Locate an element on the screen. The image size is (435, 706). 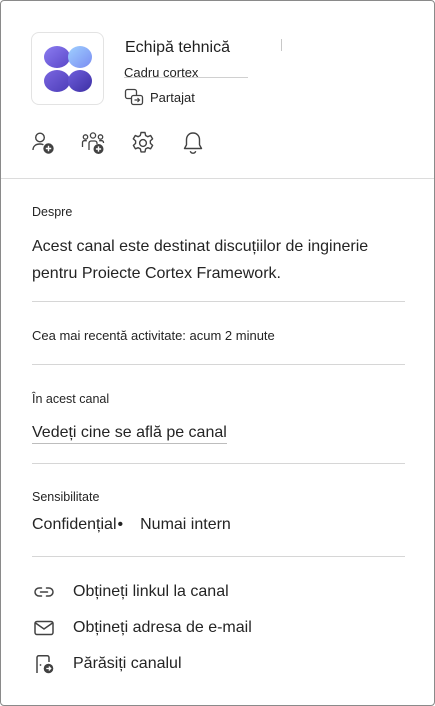
add-member-button is located at coordinates (43, 143).